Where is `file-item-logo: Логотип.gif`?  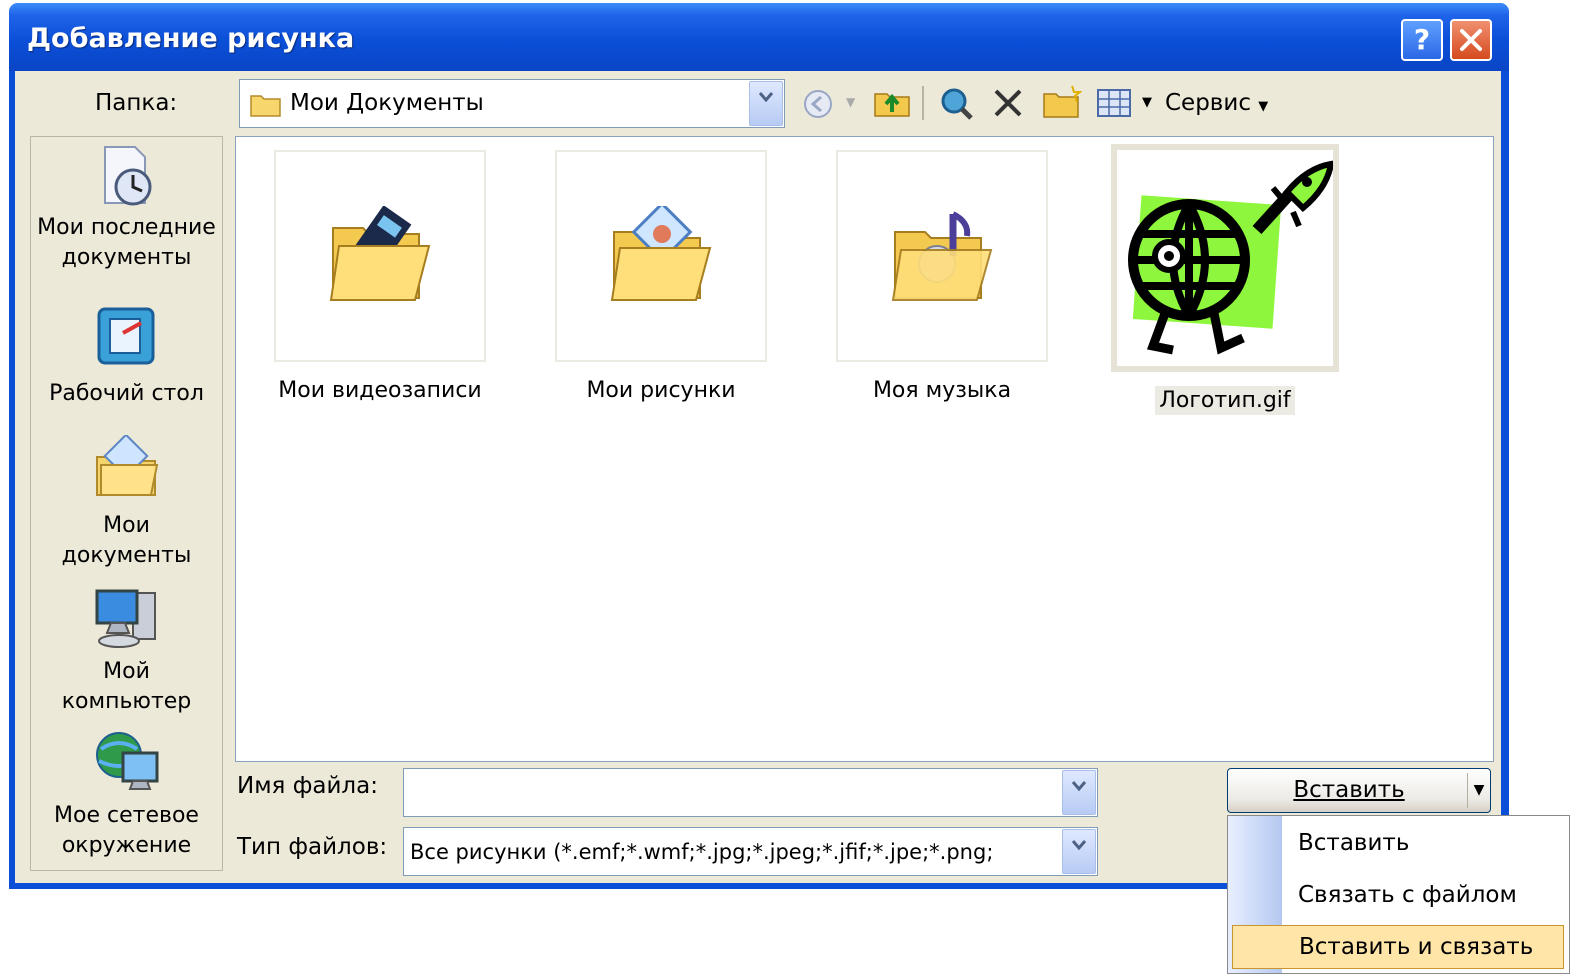
file-item-logo: Логотип.gif is located at coordinates (1225, 279).